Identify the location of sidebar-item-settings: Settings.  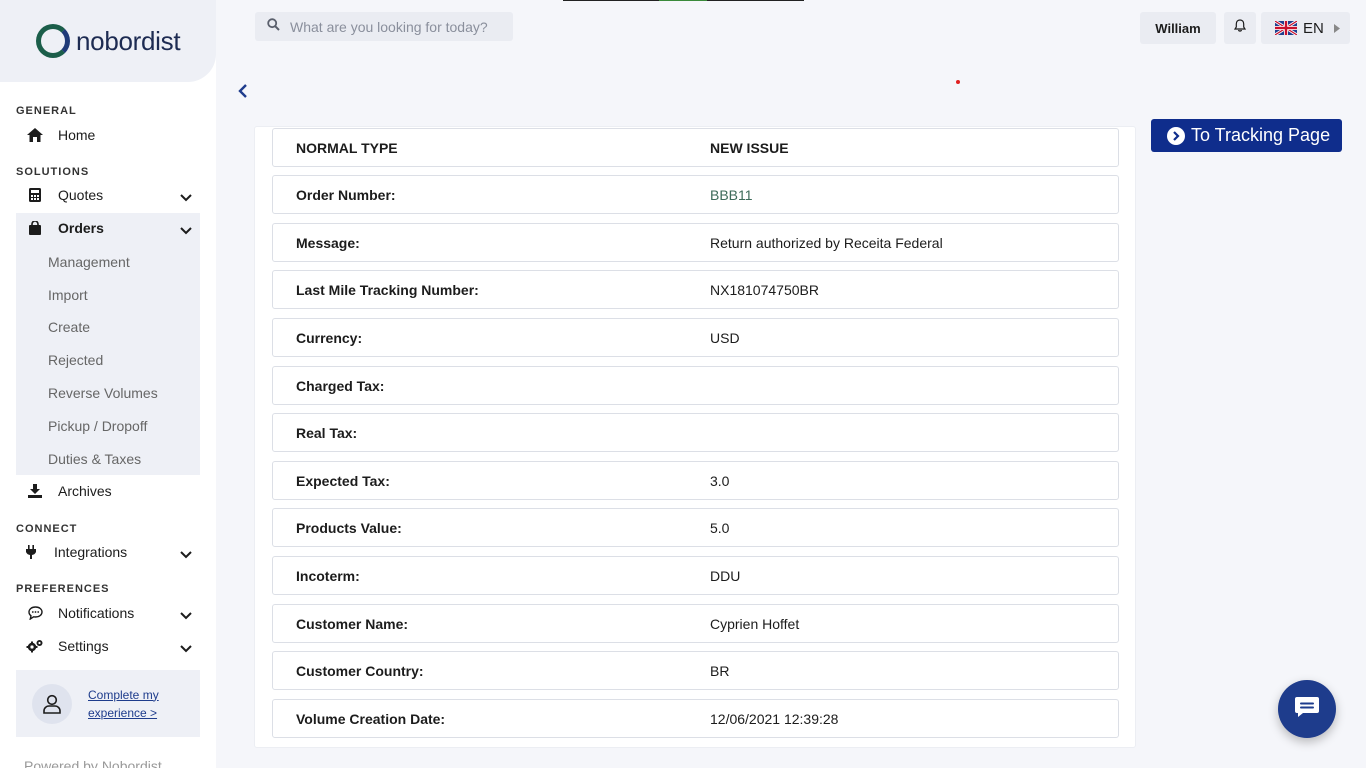
(108, 646).